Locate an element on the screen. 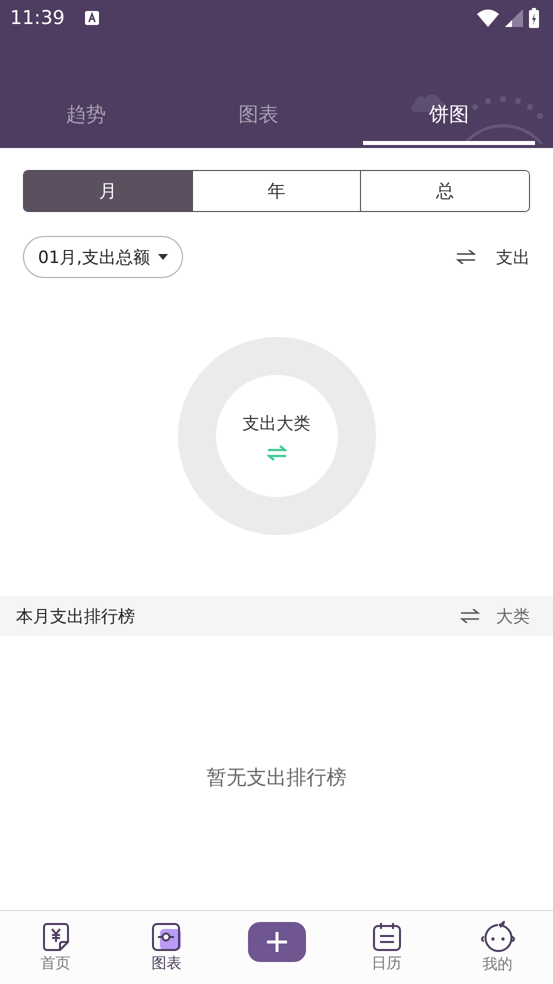 Image resolution: width=553 pixels, height=984 pixels. nav-item: 首页 is located at coordinates (56, 947).